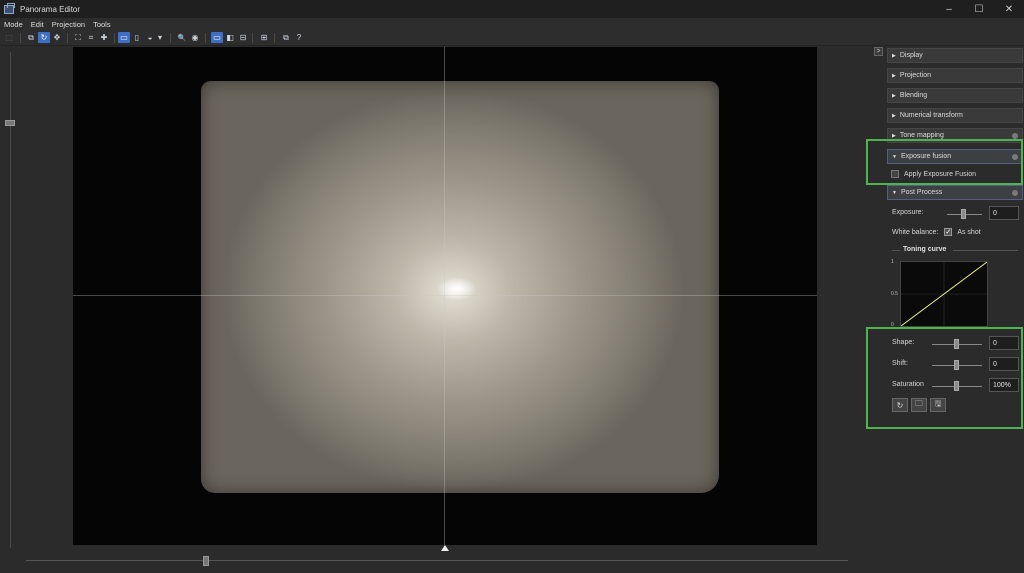 This screenshot has height=573, width=1024. I want to click on eye-icon: ◉, so click(195, 37).